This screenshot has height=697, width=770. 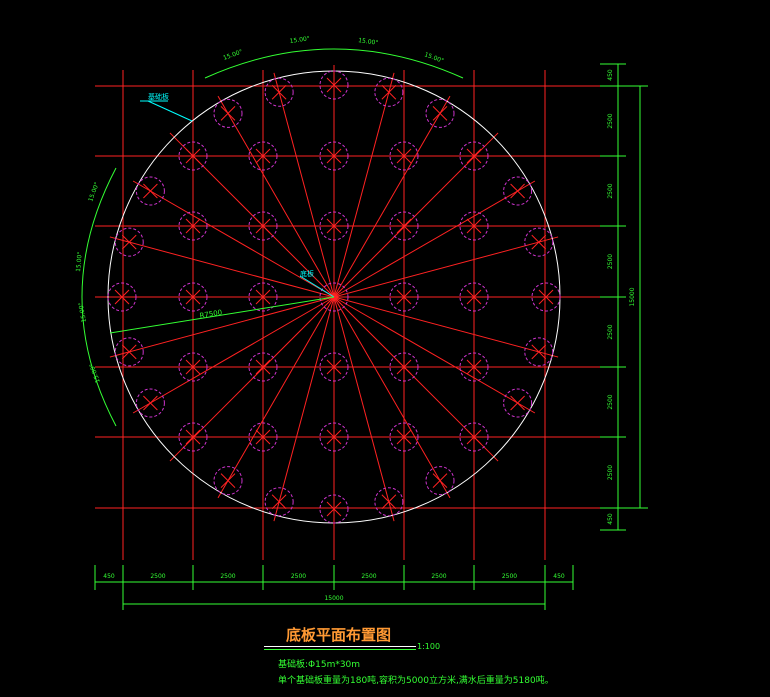 What do you see at coordinates (368, 576) in the screenshot?
I see `bottom-dim-label-4: 2500` at bounding box center [368, 576].